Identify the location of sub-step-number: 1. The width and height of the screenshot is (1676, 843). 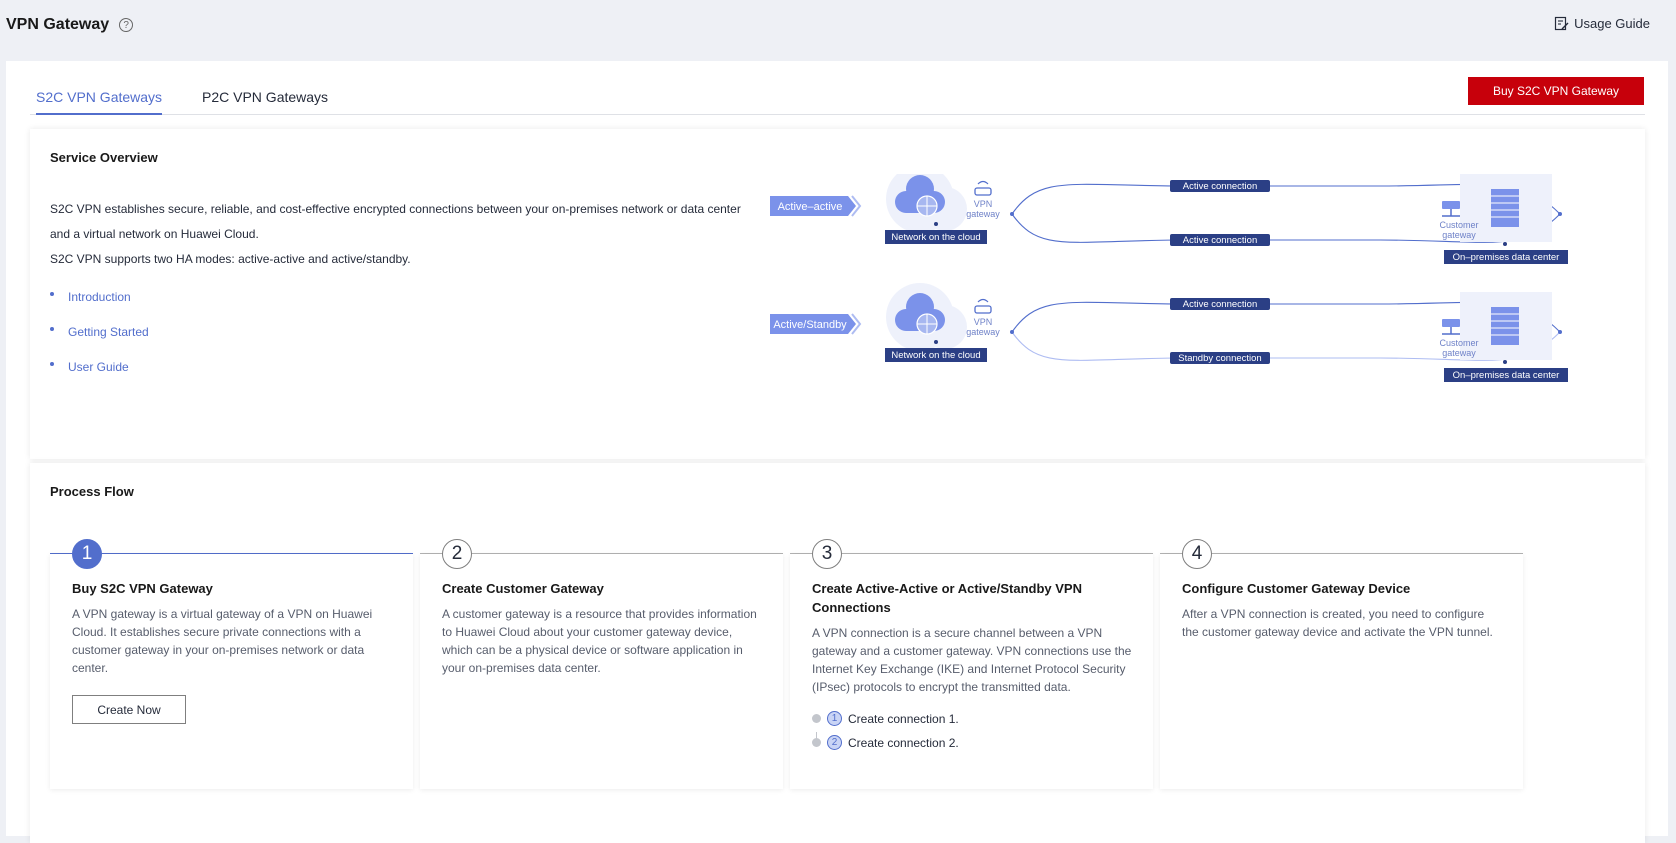
(834, 718).